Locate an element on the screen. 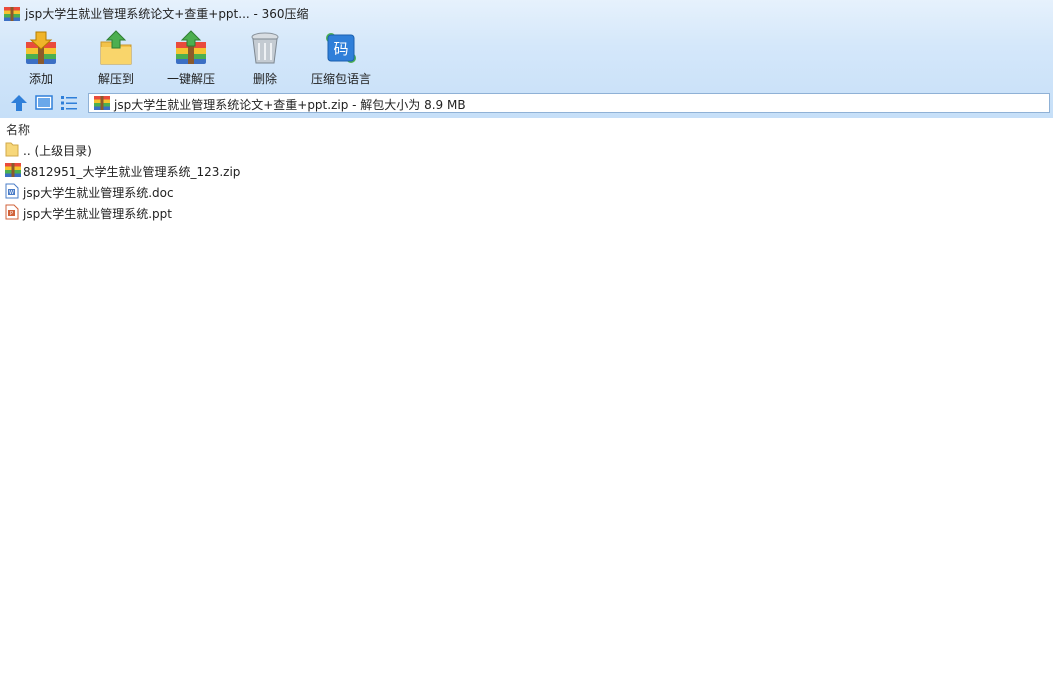 Image resolution: width=1053 pixels, height=694 pixels. delete-button: 删除 is located at coordinates (265, 58).